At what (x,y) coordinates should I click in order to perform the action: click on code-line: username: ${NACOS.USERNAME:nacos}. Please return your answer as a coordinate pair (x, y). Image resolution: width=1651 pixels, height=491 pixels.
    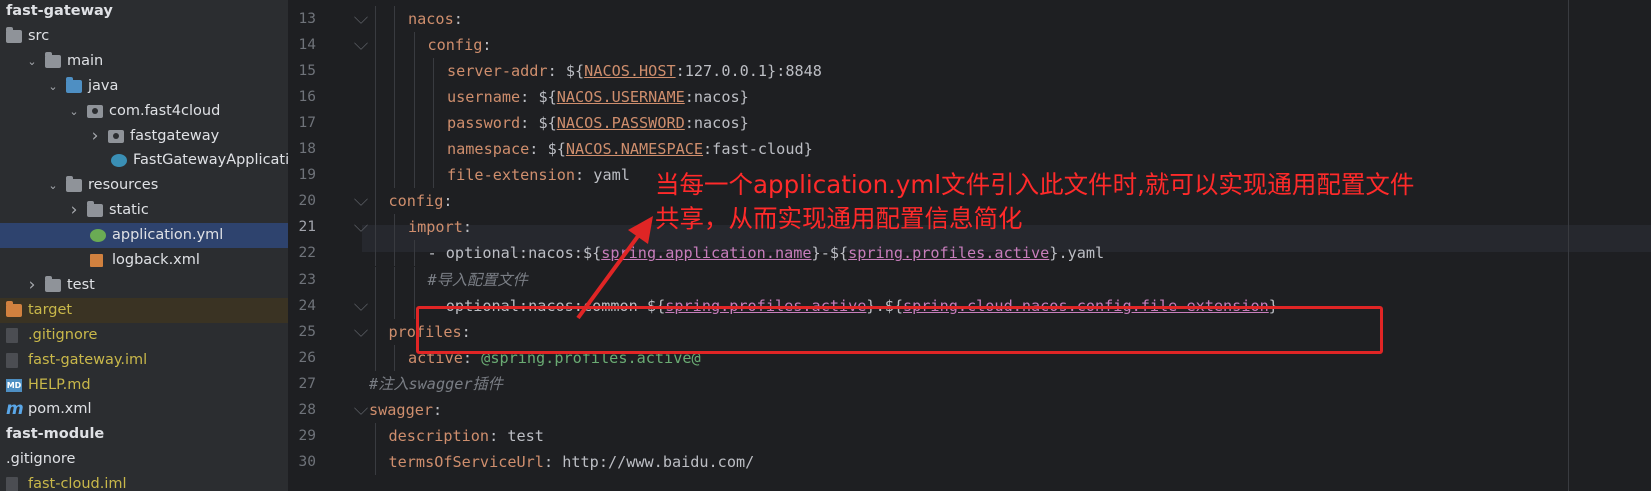
    Looking at the image, I should click on (598, 97).